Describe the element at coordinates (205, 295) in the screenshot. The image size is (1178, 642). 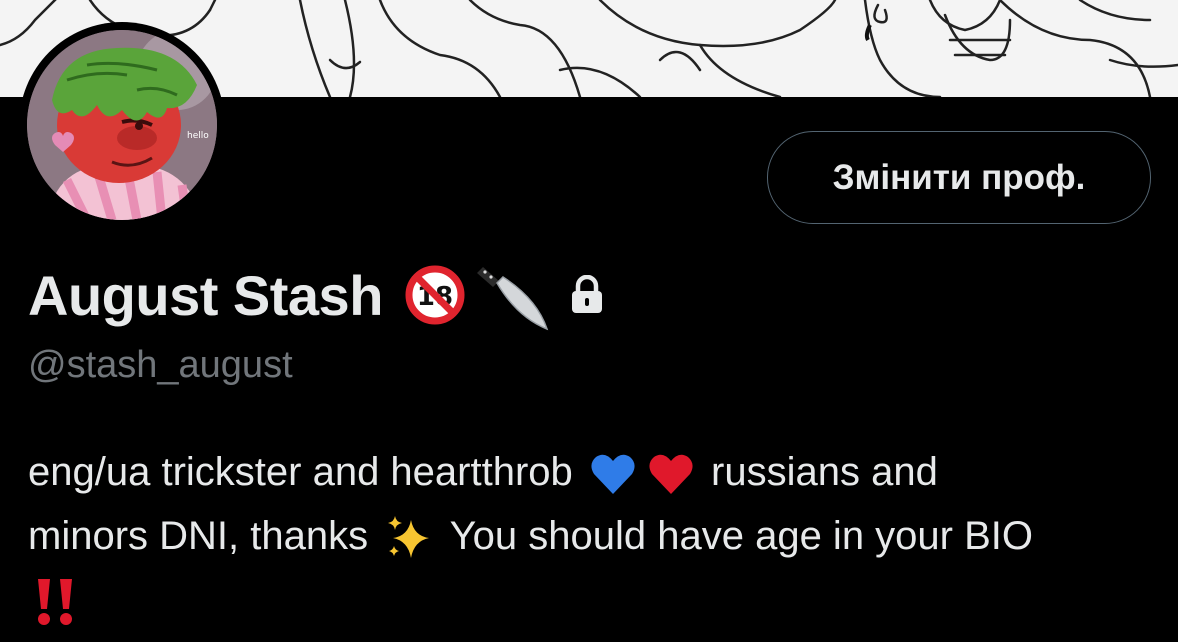
I see `display-name: August Stash` at that location.